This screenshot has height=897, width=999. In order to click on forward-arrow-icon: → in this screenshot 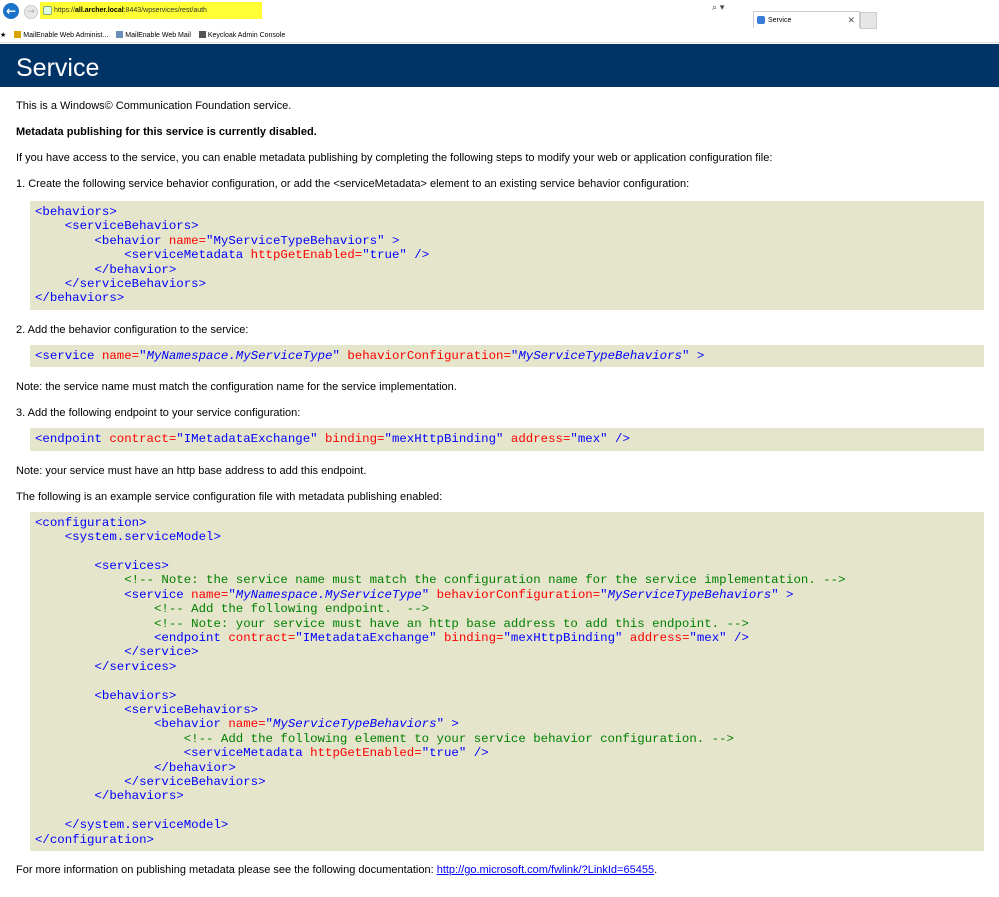, I will do `click(31, 12)`.